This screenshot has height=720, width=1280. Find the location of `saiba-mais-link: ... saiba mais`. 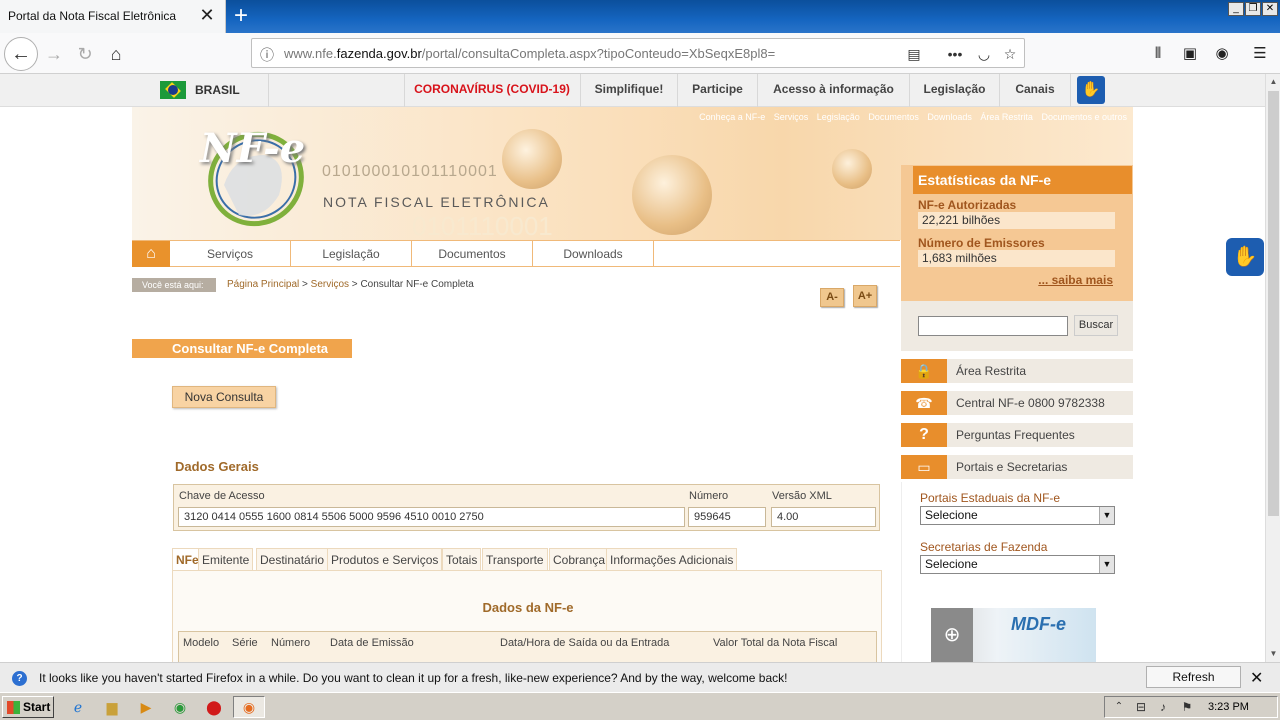

saiba-mais-link: ... saiba mais is located at coordinates (1075, 280).